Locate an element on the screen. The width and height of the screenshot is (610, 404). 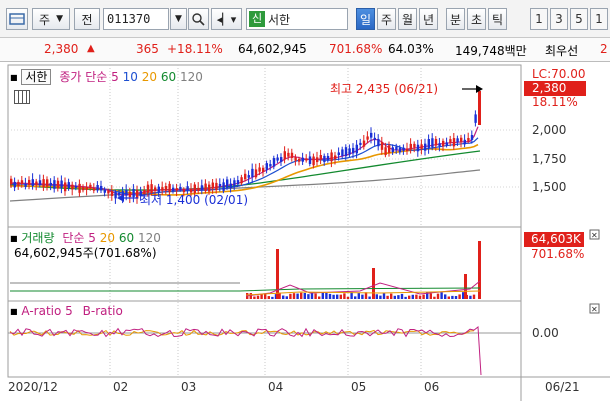
stock-tag-box: 서한 is located at coordinates (36, 77).